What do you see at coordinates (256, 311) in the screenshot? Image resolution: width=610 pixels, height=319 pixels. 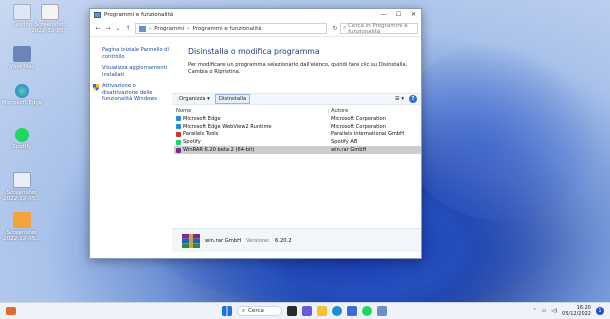 I see `taskbar-search-label: Cerca` at bounding box center [256, 311].